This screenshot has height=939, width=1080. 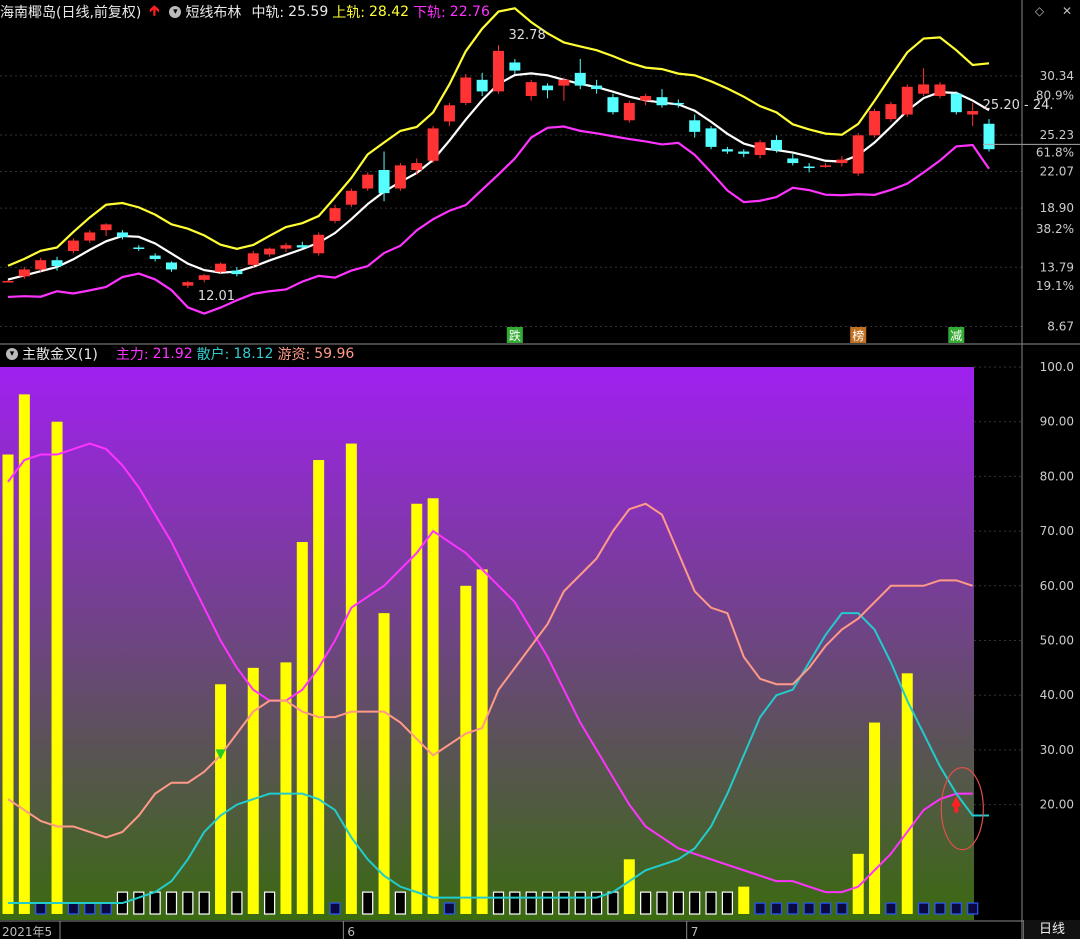 I want to click on price-annotation: 32.78, so click(x=527, y=35).